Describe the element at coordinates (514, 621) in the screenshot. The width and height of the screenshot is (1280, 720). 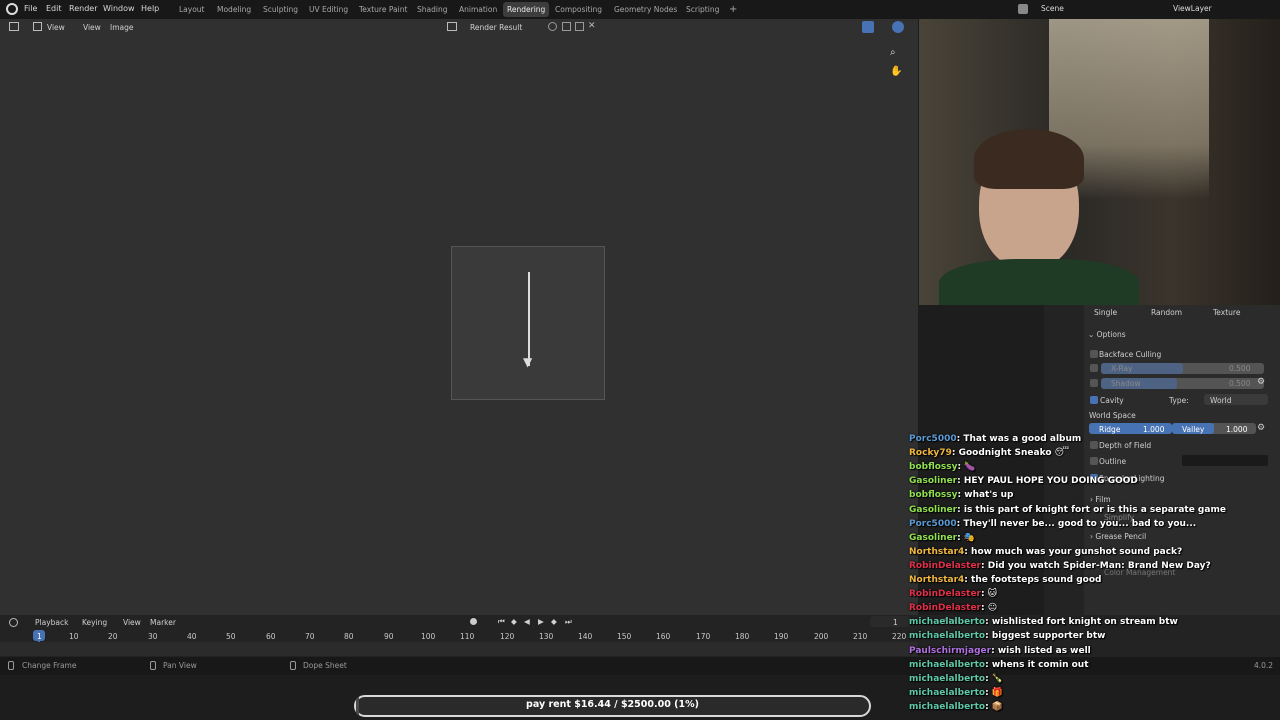
I see `prev-key-icon: ◆` at that location.